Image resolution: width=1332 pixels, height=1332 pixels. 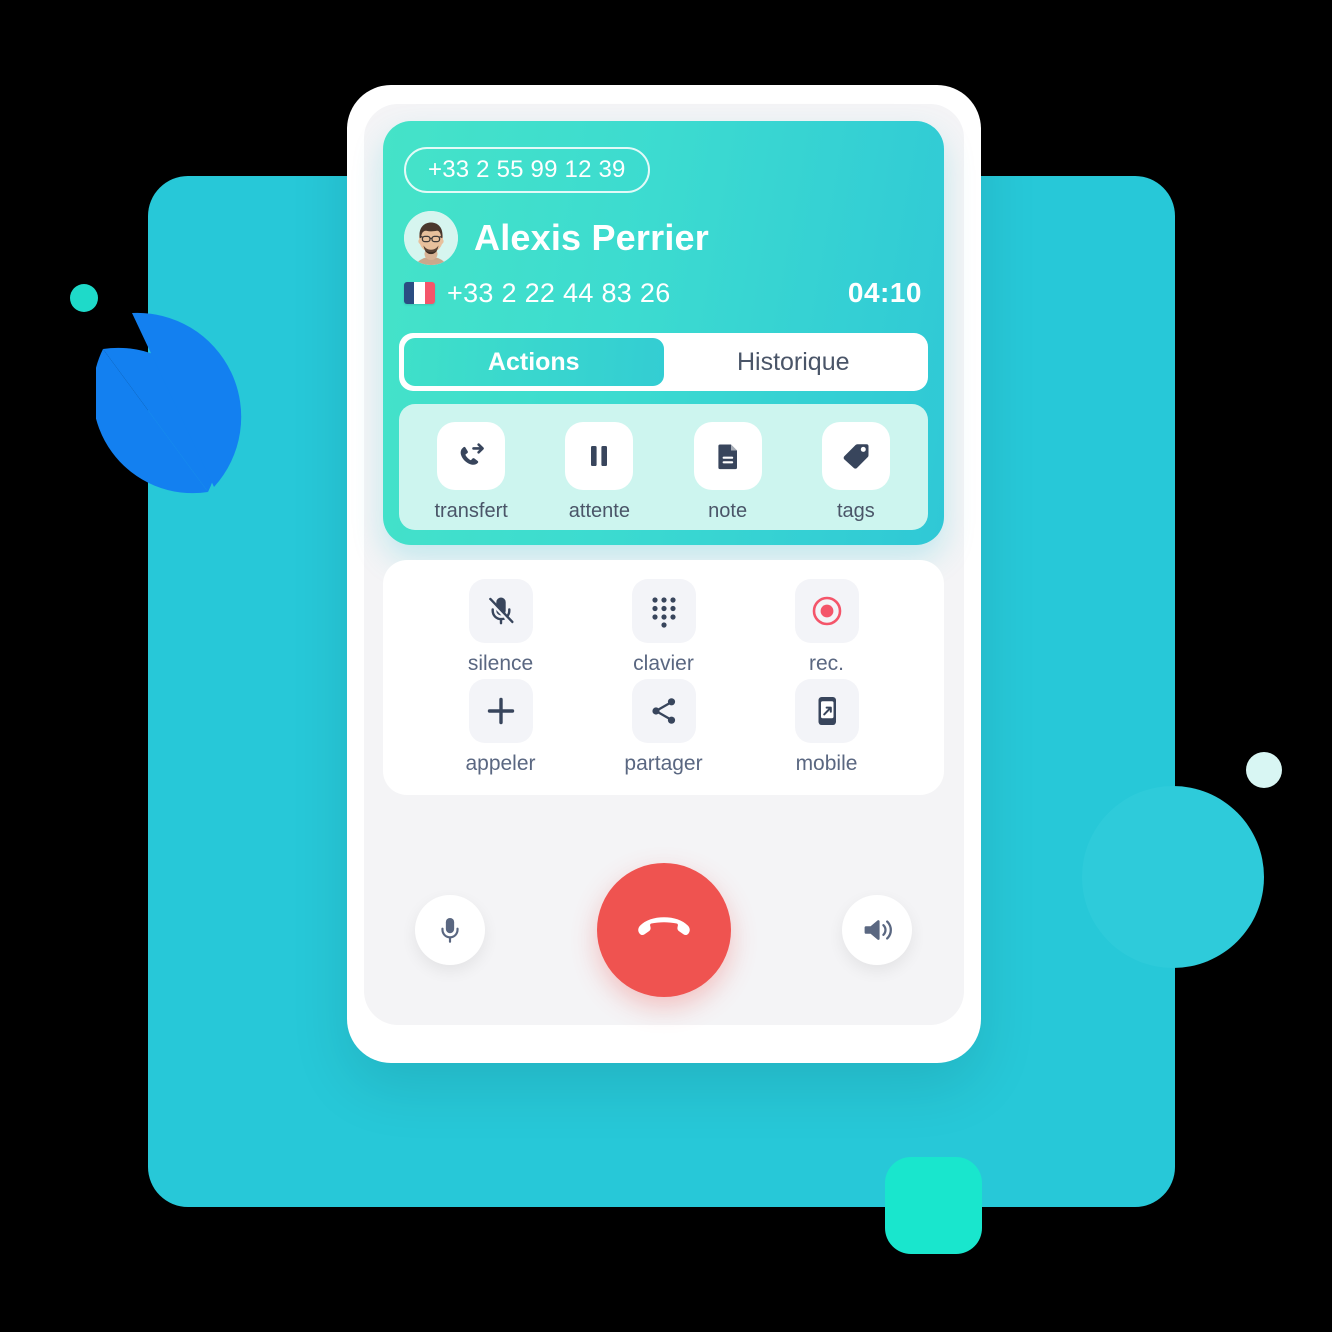 I want to click on action-transfert: transfert, so click(x=471, y=472).